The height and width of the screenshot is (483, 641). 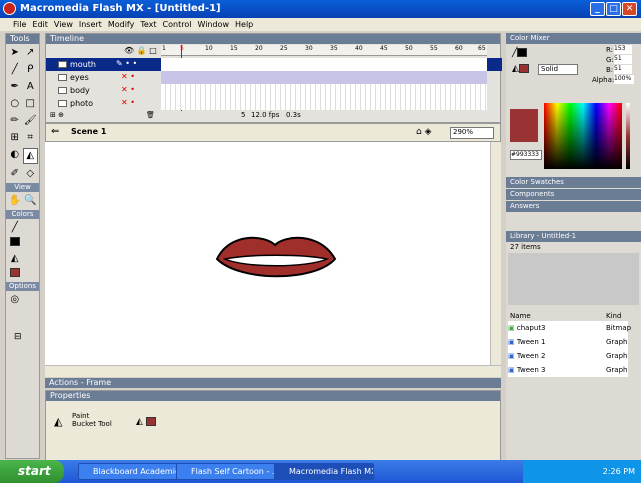 What do you see at coordinates (15, 53) in the screenshot?
I see `arrow-tool-icon: ➤` at bounding box center [15, 53].